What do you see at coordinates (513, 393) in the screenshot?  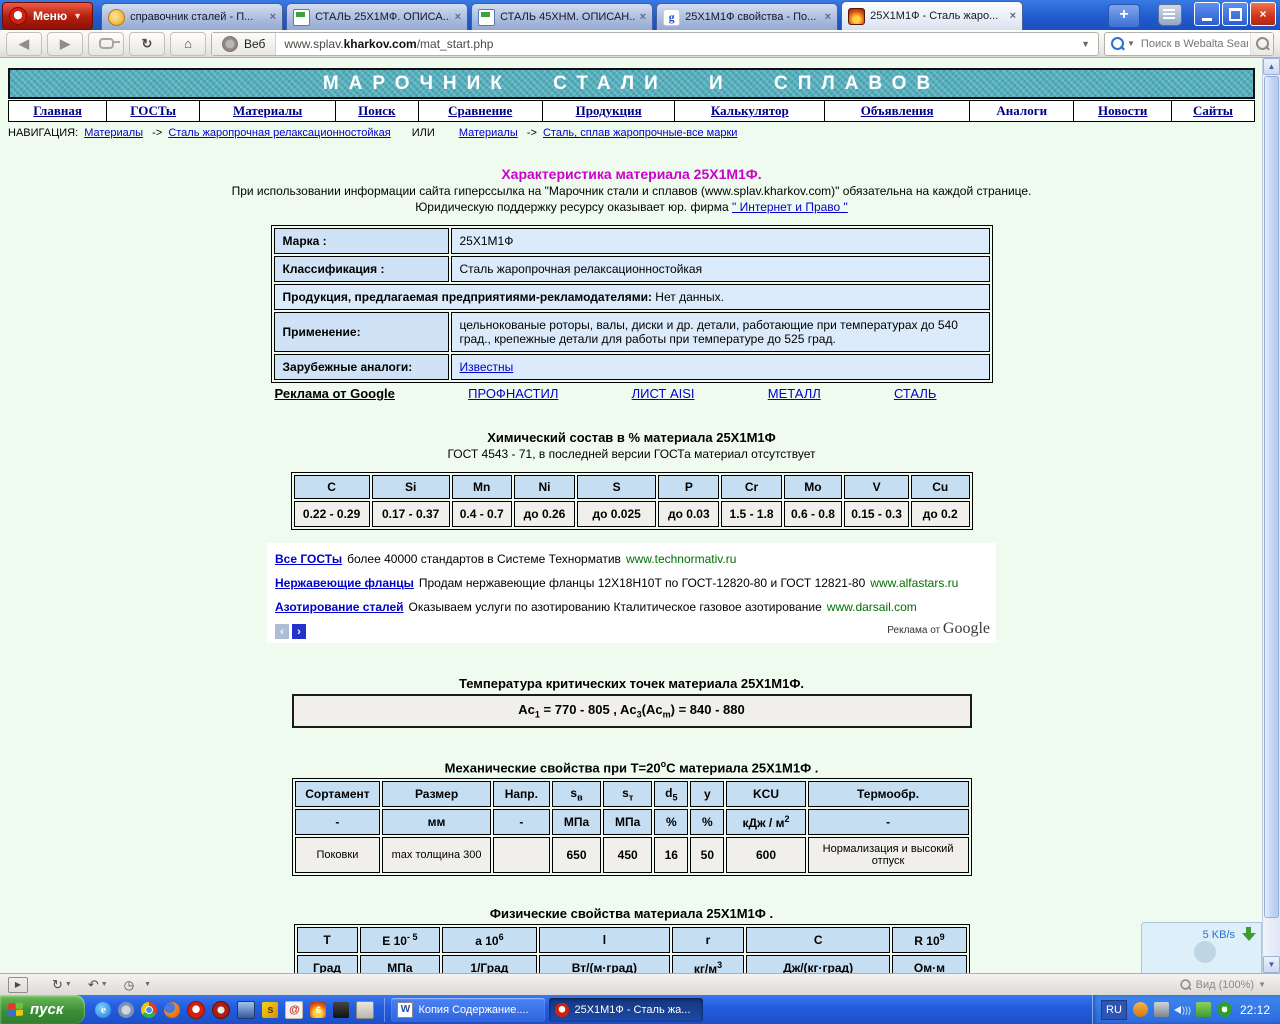 I see `ad-link: ПРОФНАСТИЛ` at bounding box center [513, 393].